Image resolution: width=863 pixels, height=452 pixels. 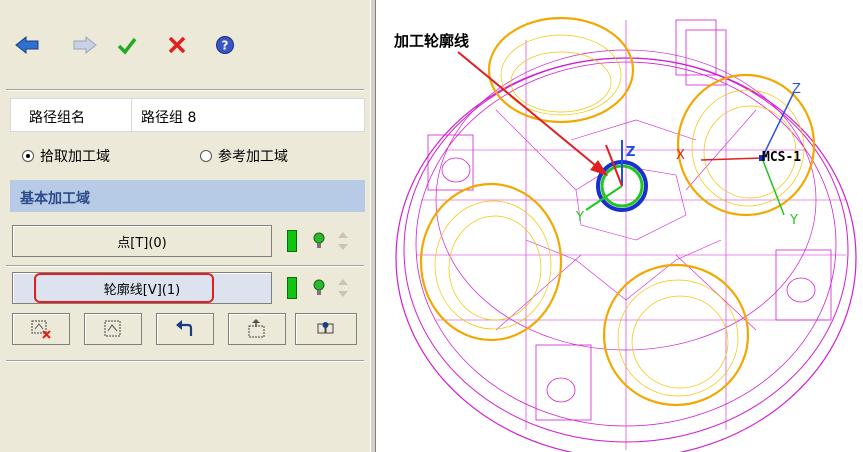 I want to click on mcs-label: MCS-1, so click(x=782, y=157).